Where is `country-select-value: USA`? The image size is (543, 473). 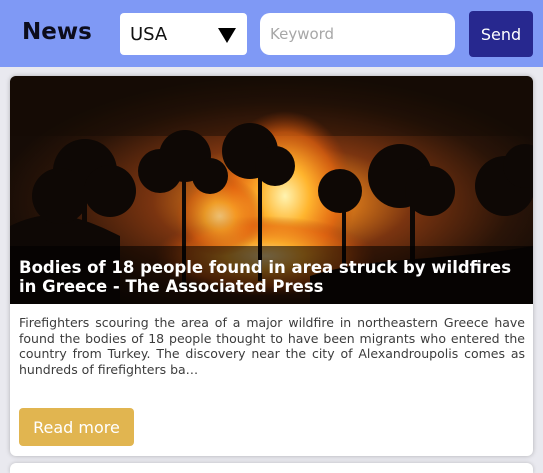 country-select-value: USA is located at coordinates (149, 34).